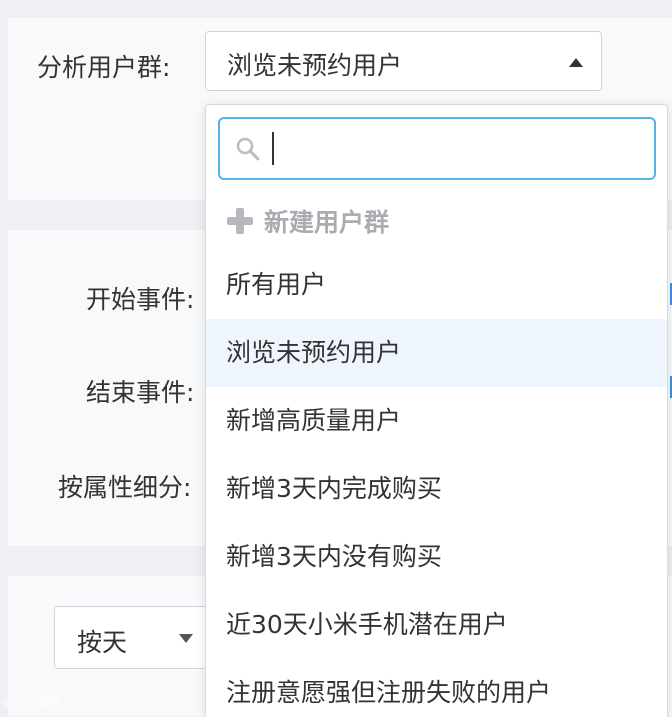  I want to click on start-event-label: 开始事件:, so click(140, 299).